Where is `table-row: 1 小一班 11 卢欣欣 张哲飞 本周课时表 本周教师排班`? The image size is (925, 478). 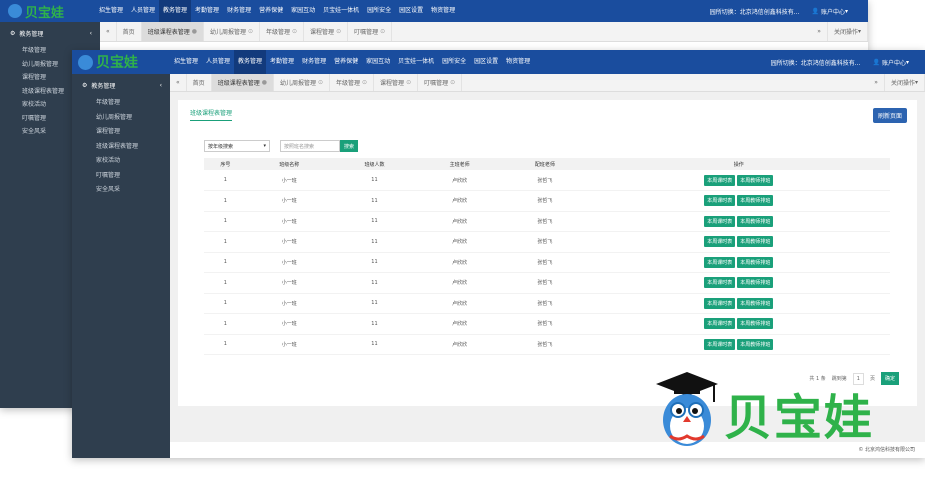
table-row: 1 小一班 11 卢欣欣 张哲飞 本周课时表 本周教师排班 is located at coordinates (547, 324).